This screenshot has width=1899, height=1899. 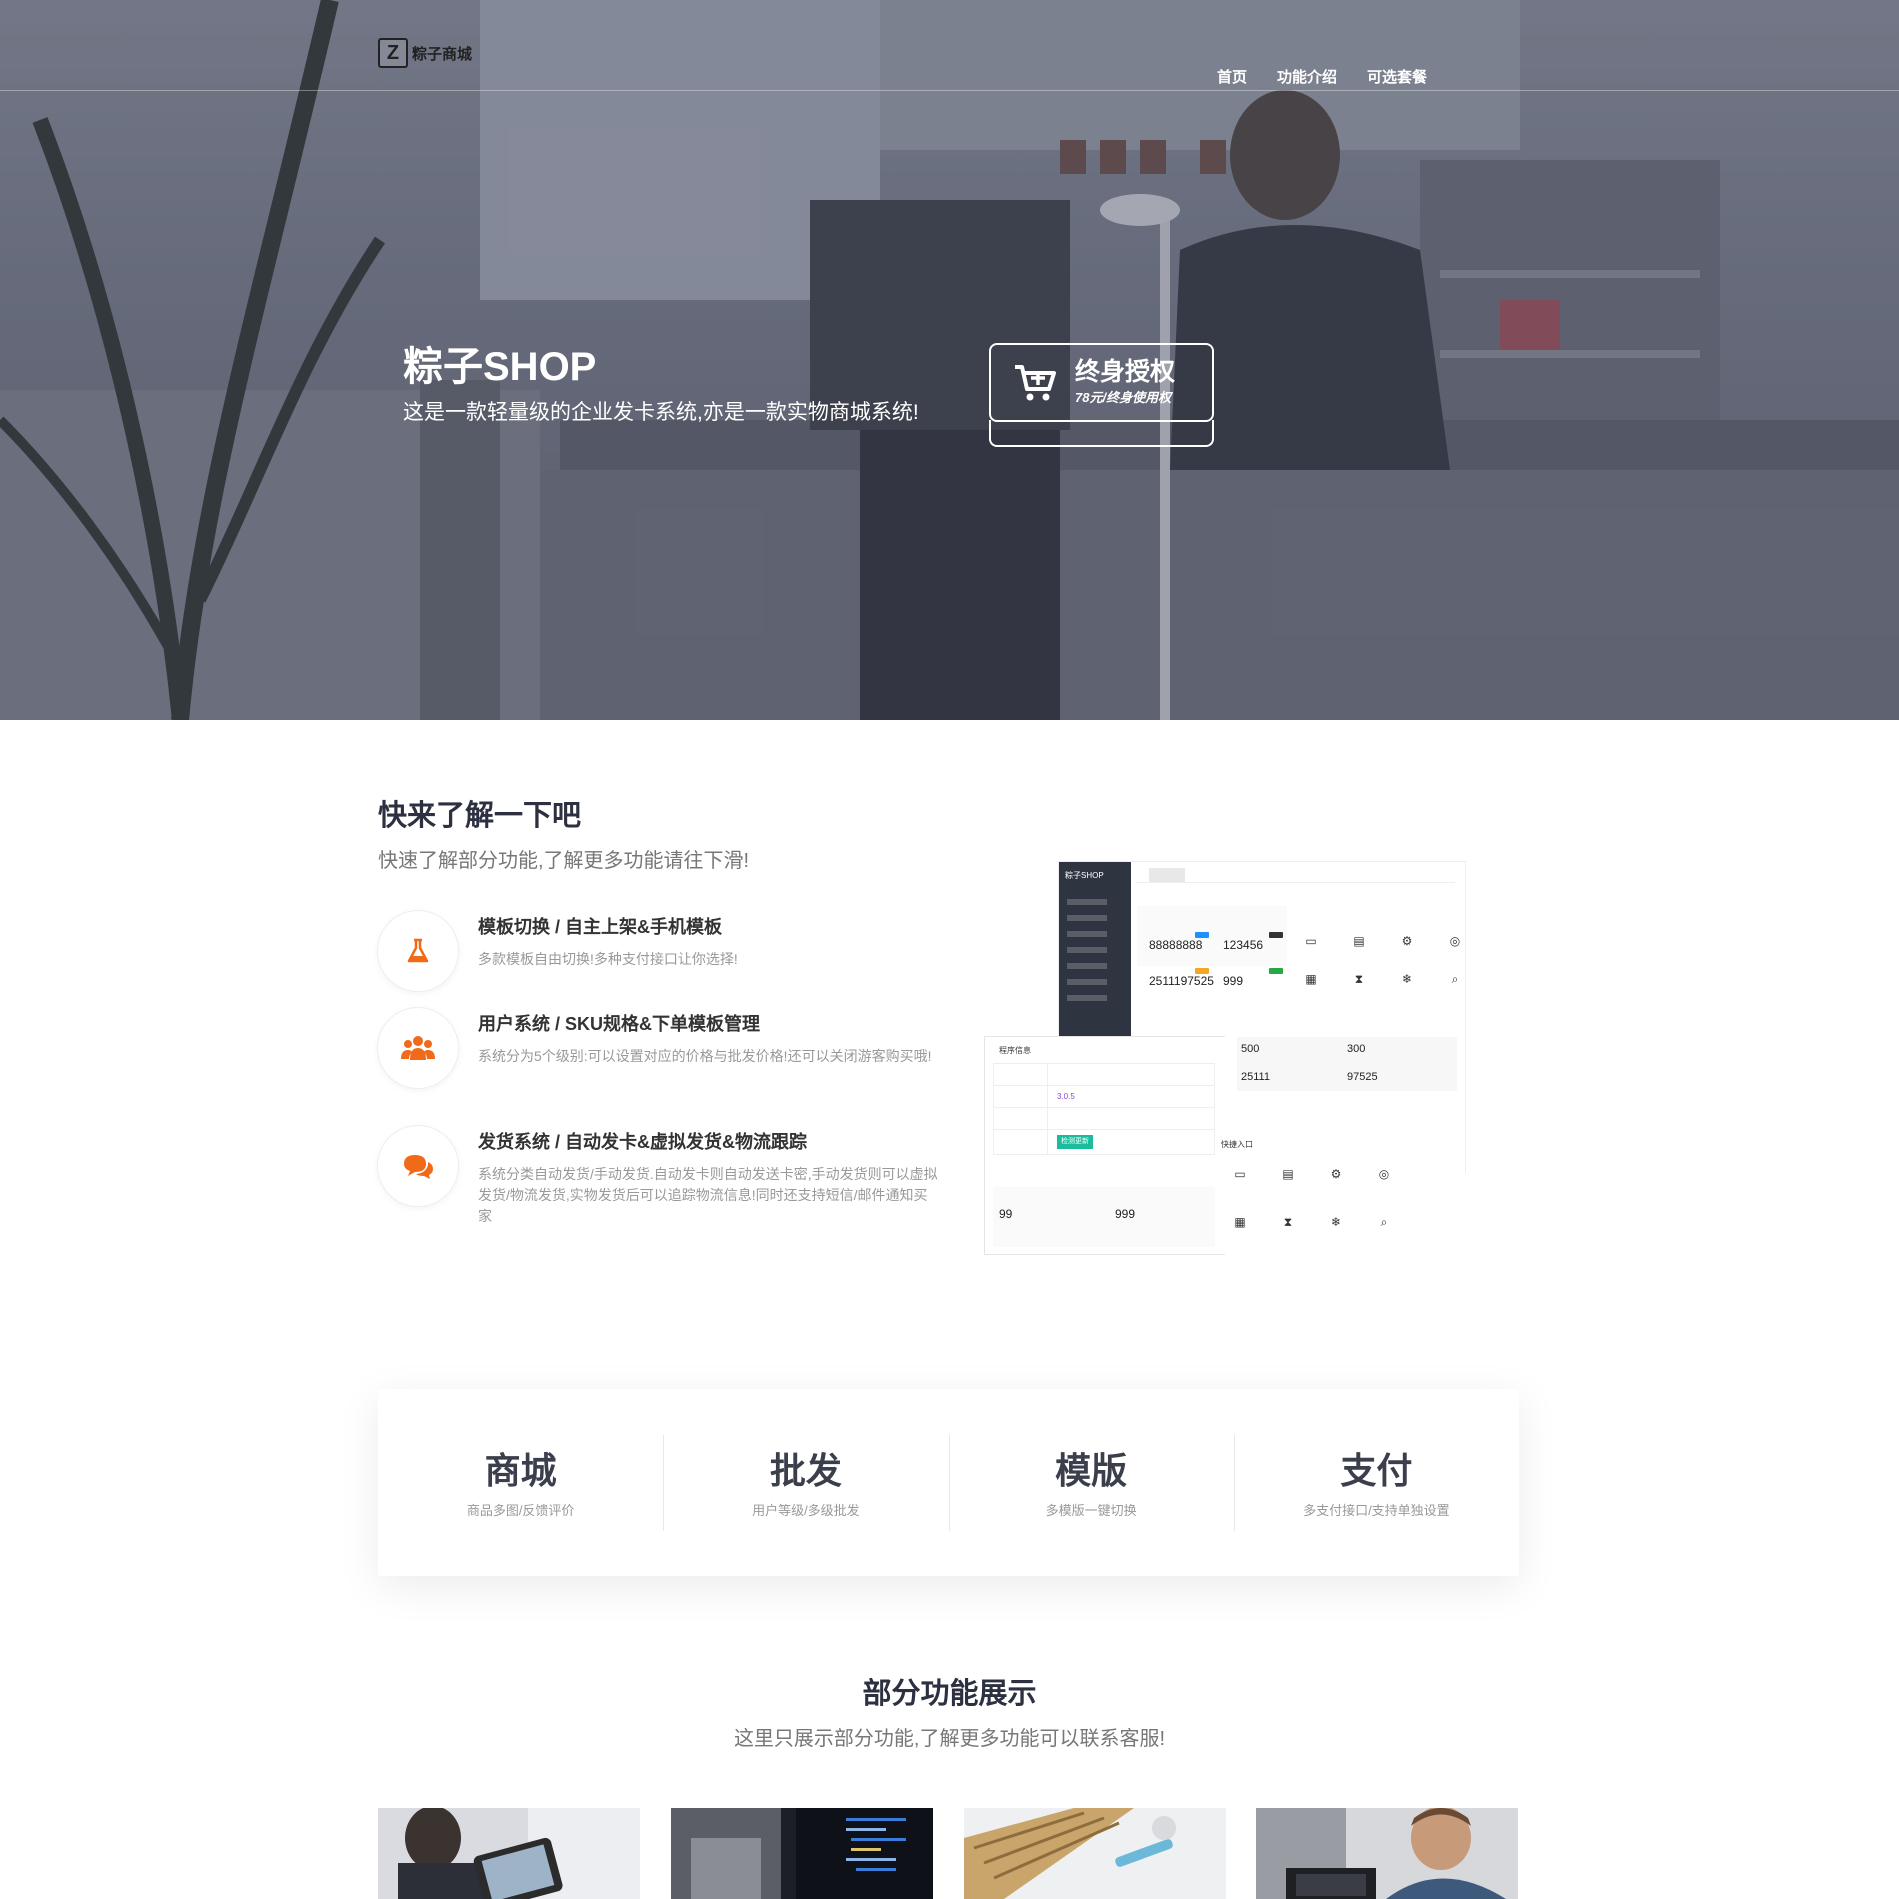 I want to click on chat-icon, so click(x=418, y=1166).